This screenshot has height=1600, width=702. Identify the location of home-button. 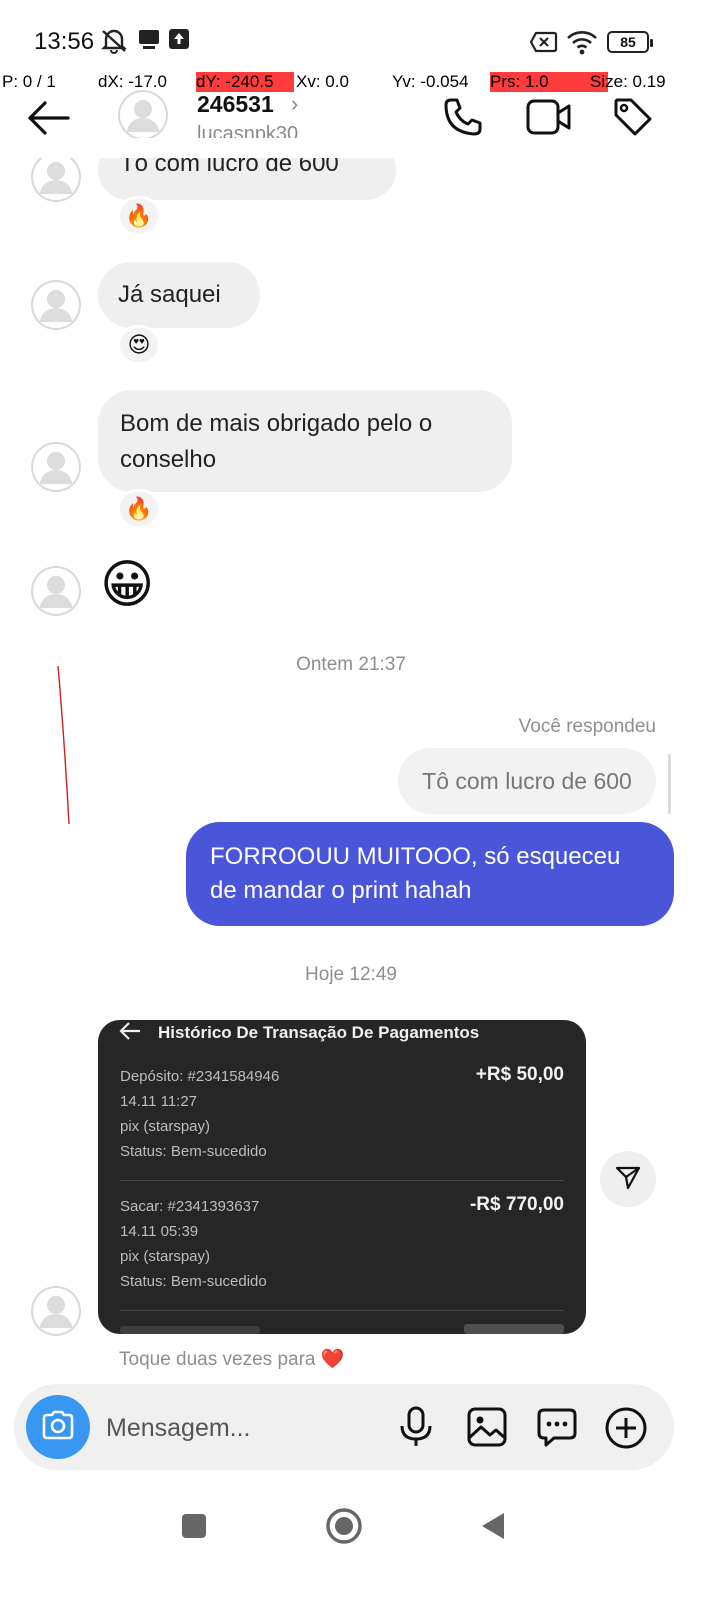
(344, 1528).